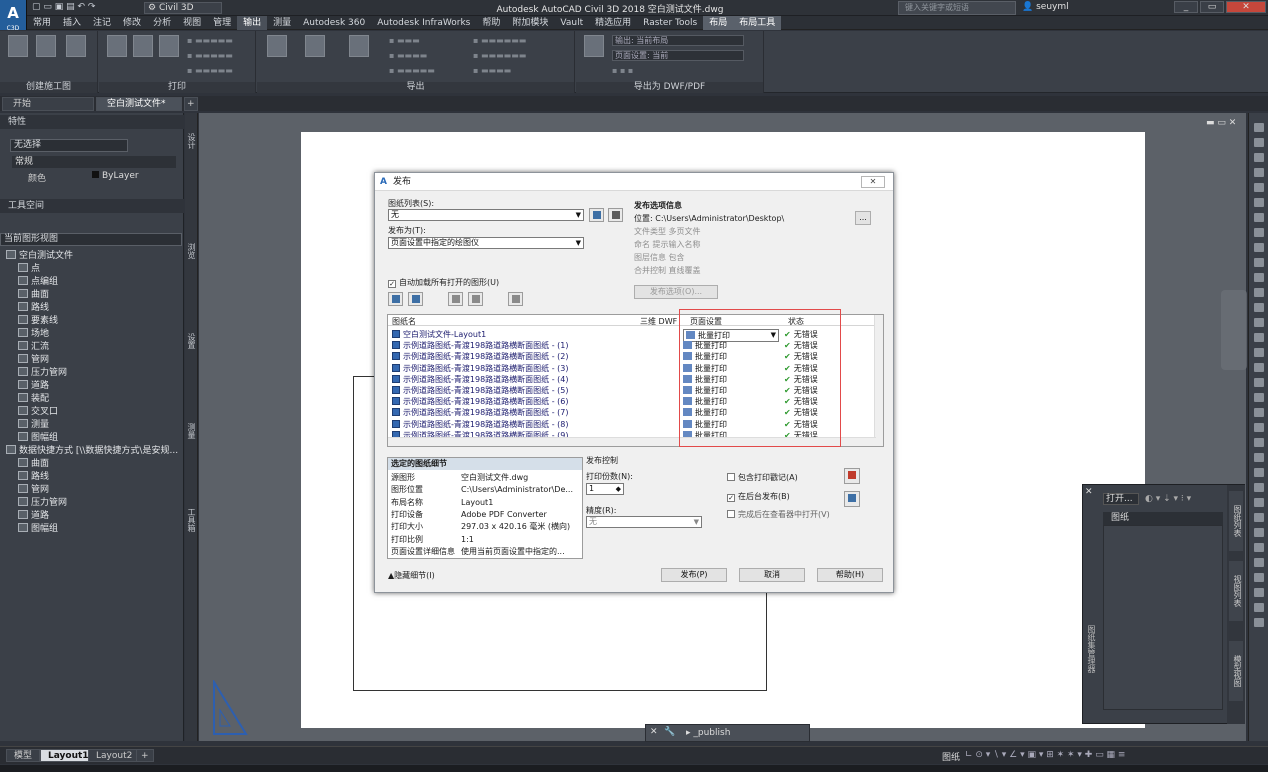 This screenshot has height=772, width=1268. I want to click on page-setup-select: 页面设置: 当前, so click(678, 55).